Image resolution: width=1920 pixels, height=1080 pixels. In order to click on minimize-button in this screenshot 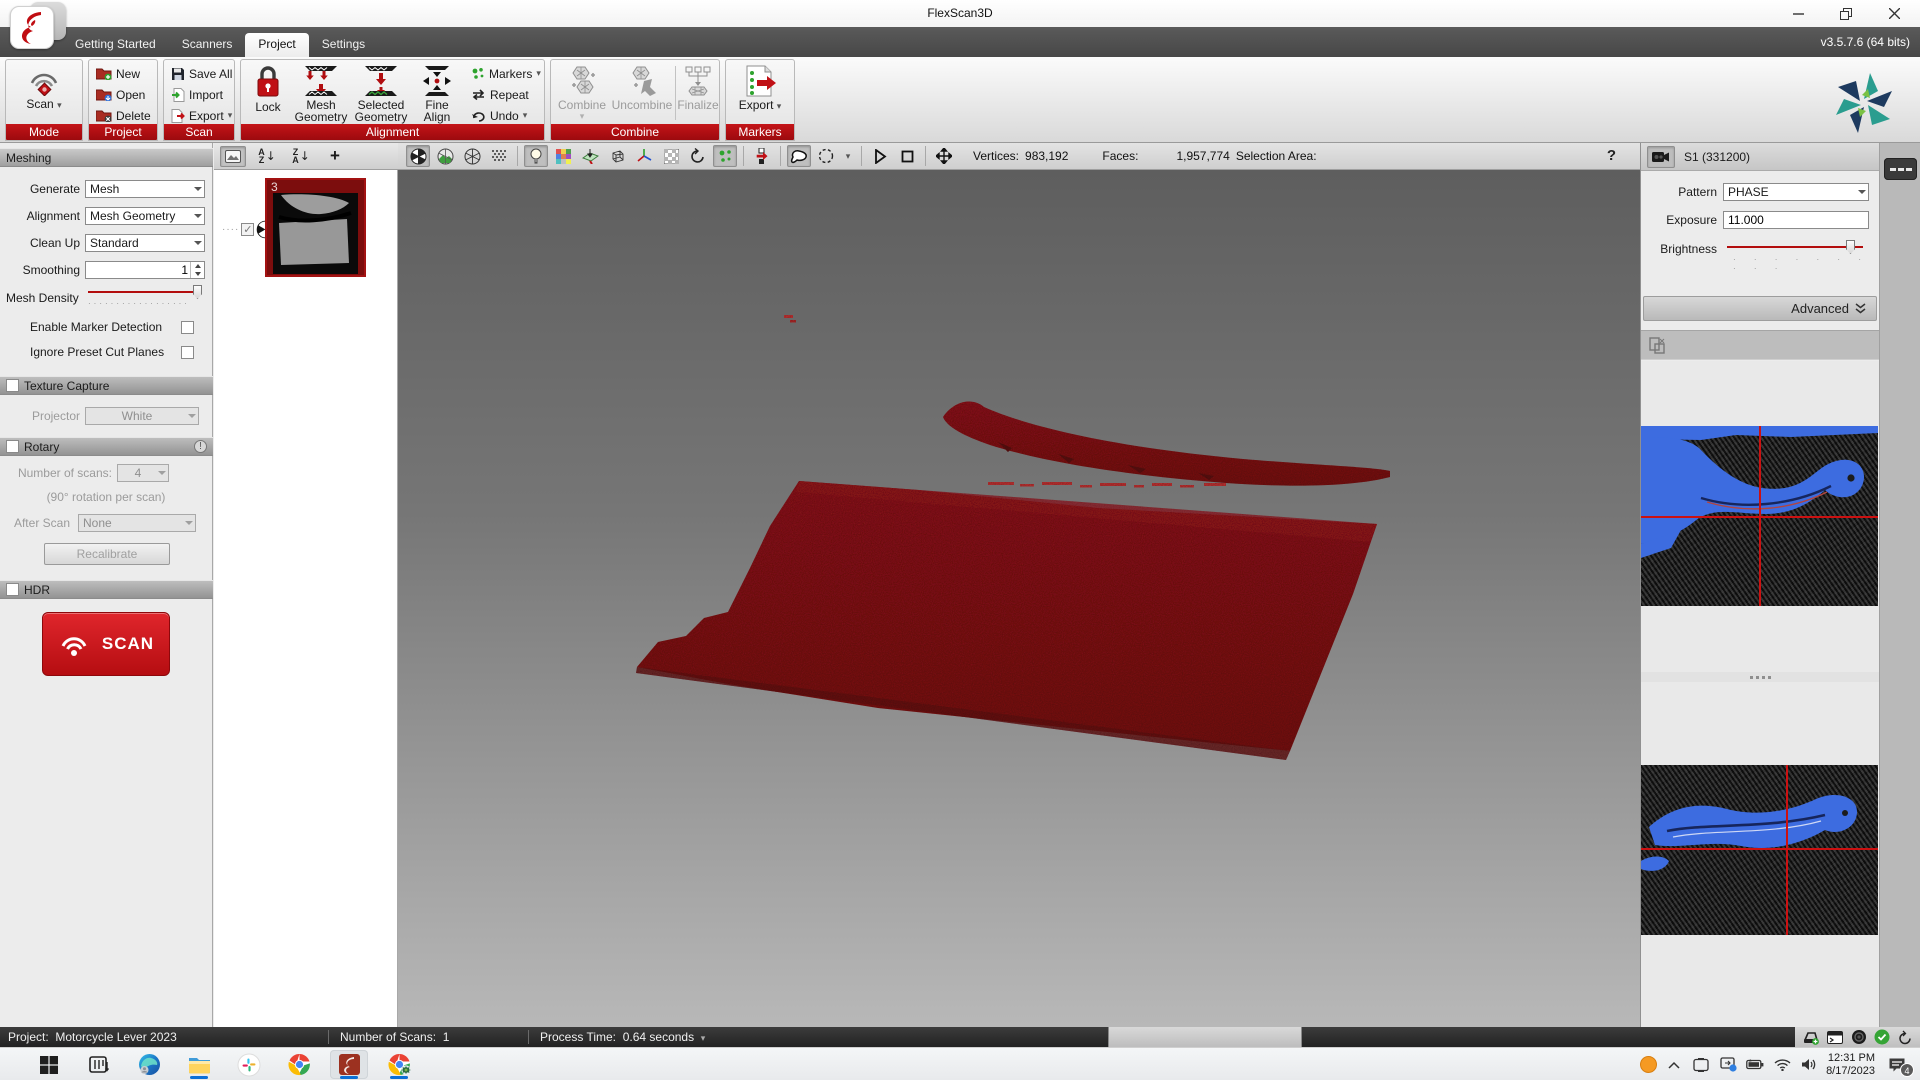, I will do `click(1798, 13)`.